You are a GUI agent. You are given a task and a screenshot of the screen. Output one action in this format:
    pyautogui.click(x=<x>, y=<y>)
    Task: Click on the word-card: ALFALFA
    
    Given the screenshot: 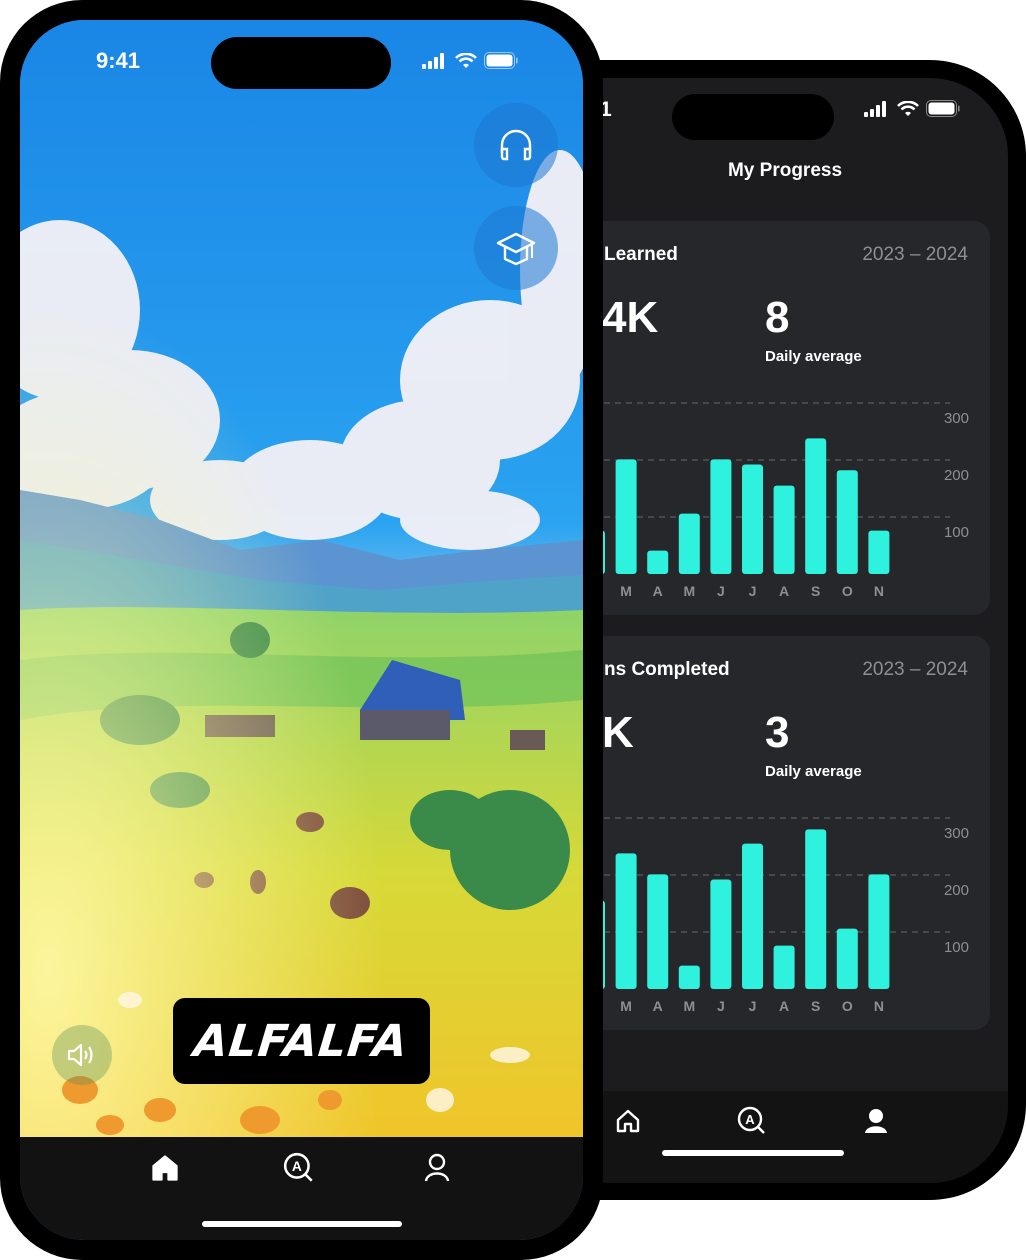 What is the action you would take?
    pyautogui.click(x=301, y=1041)
    